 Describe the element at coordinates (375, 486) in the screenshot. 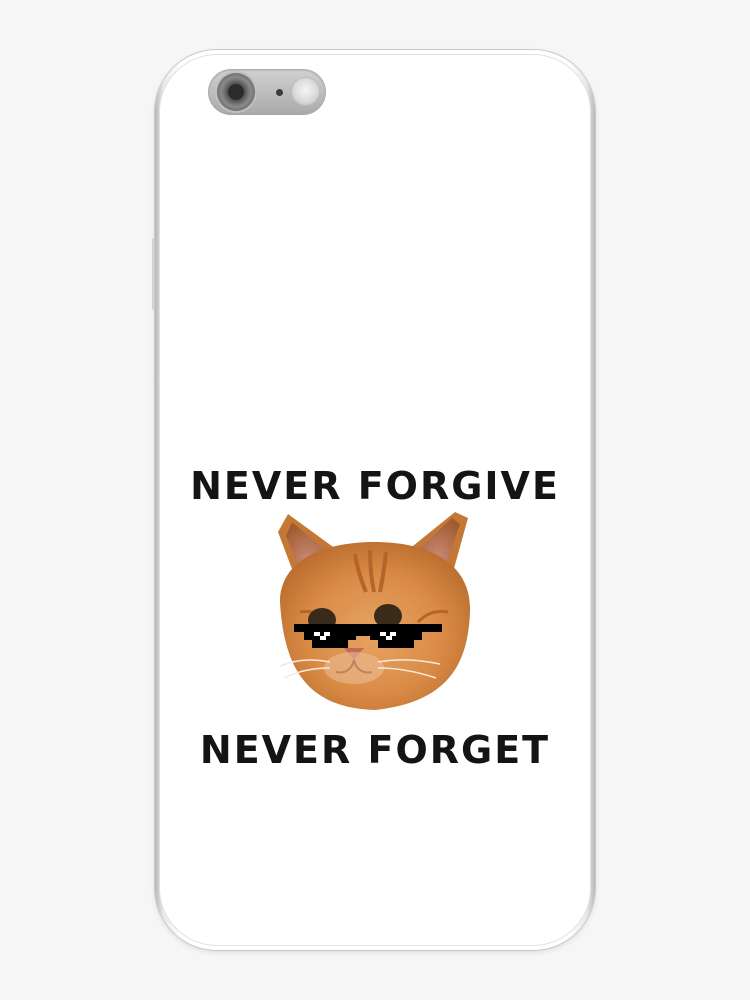

I see `headline-top: NEVER FORGIVE` at that location.